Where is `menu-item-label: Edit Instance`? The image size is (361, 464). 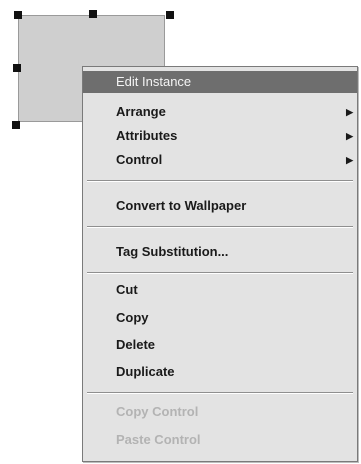 menu-item-label: Edit Instance is located at coordinates (154, 81).